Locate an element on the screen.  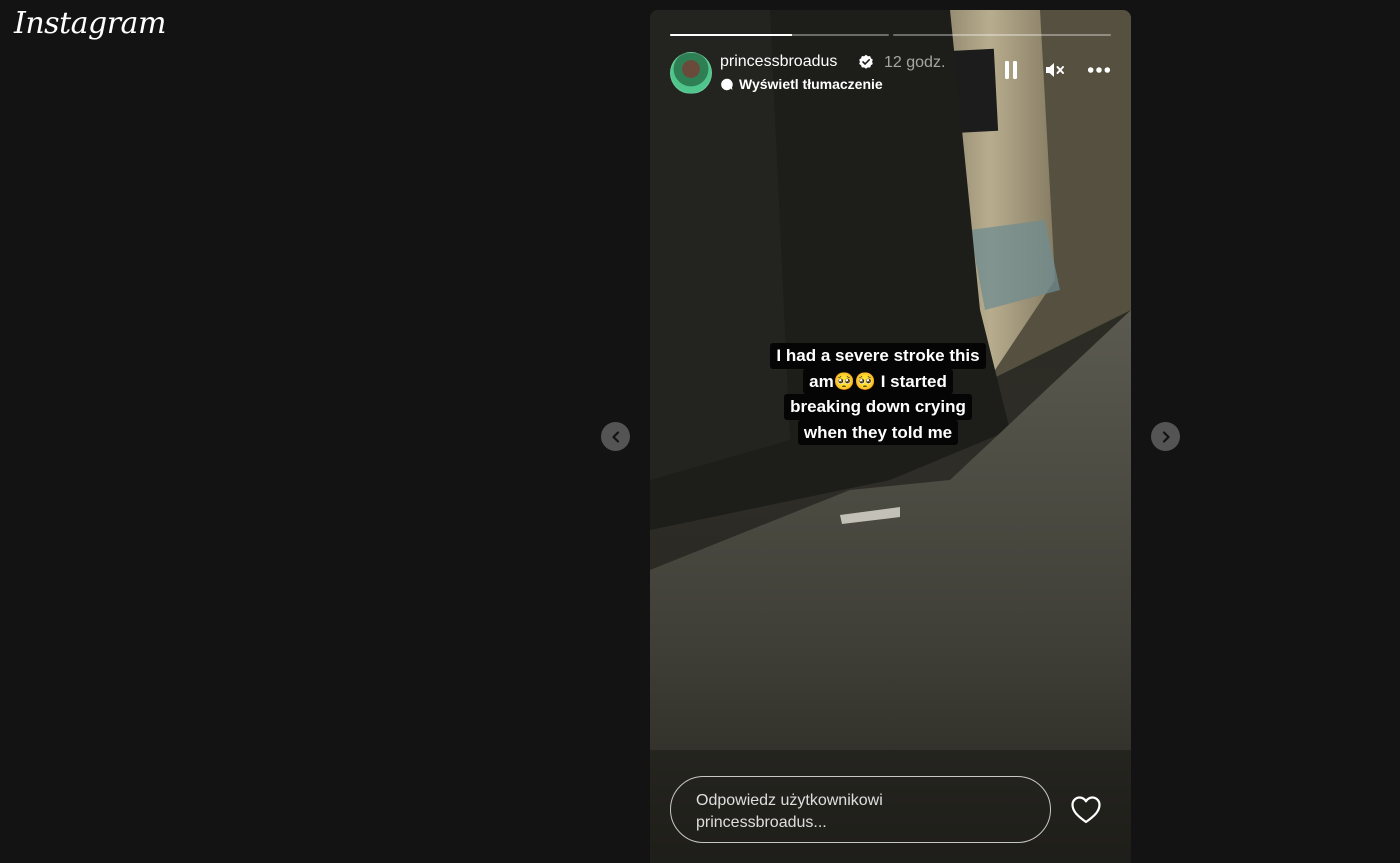
more-options-icon is located at coordinates (1099, 70).